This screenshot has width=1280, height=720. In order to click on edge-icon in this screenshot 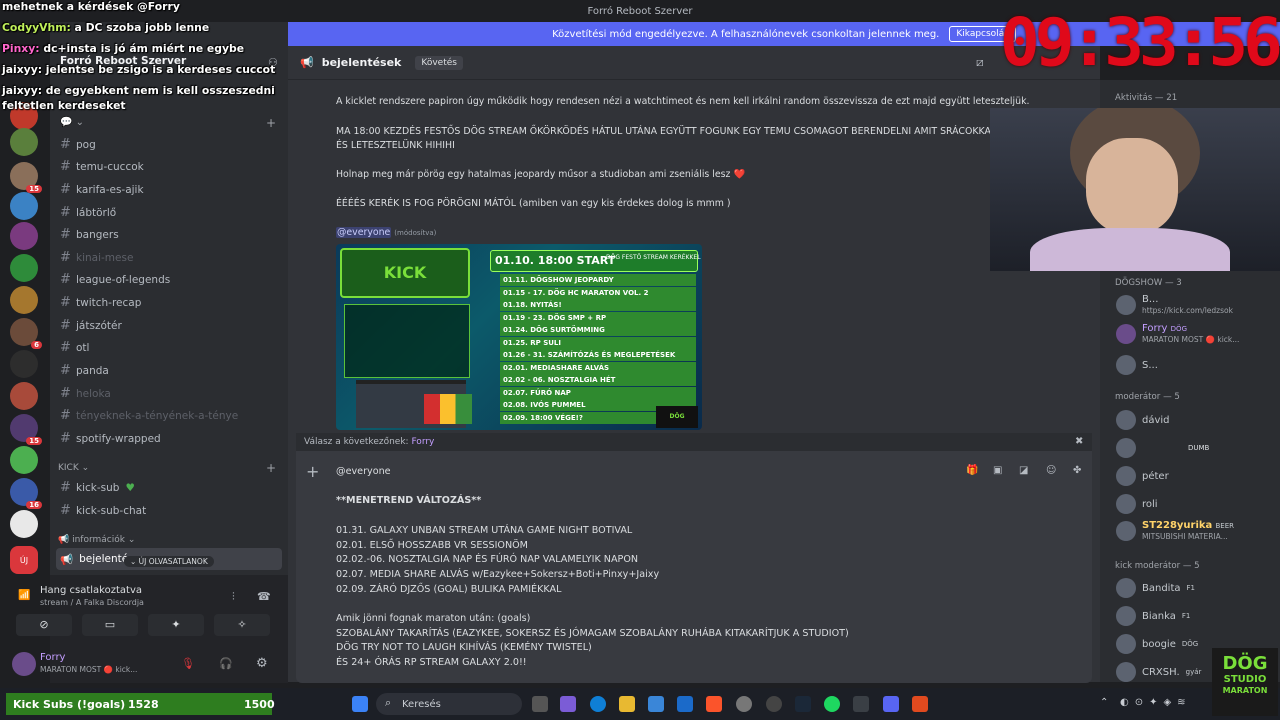, I will do `click(598, 704)`.